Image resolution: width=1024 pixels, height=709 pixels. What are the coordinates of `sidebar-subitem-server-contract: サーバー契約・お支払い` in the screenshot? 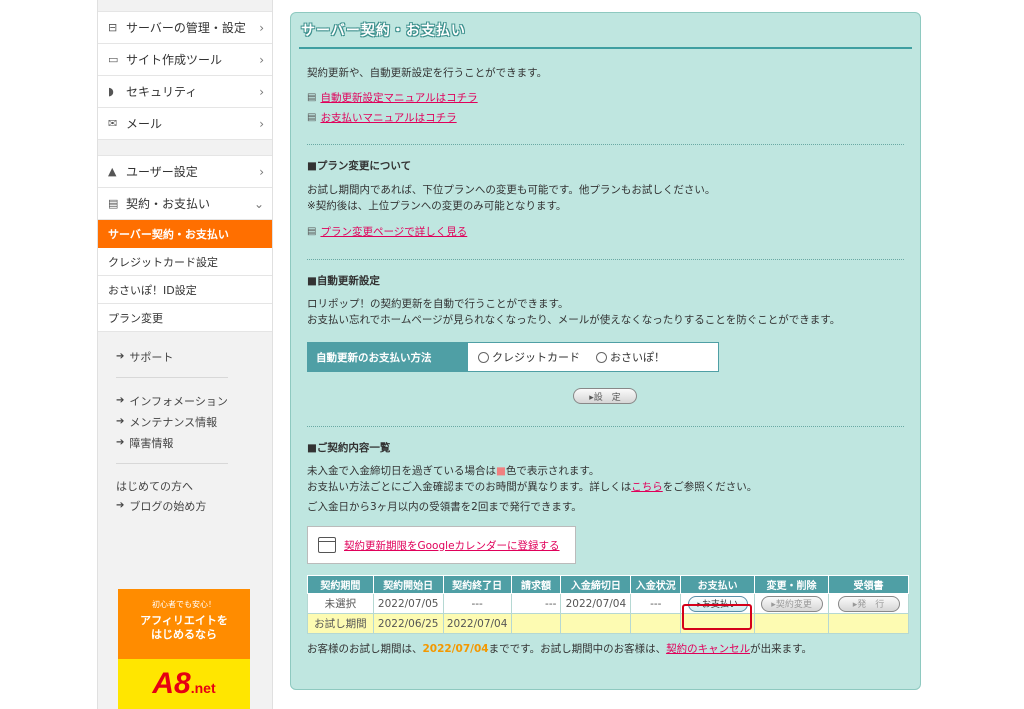 It's located at (185, 234).